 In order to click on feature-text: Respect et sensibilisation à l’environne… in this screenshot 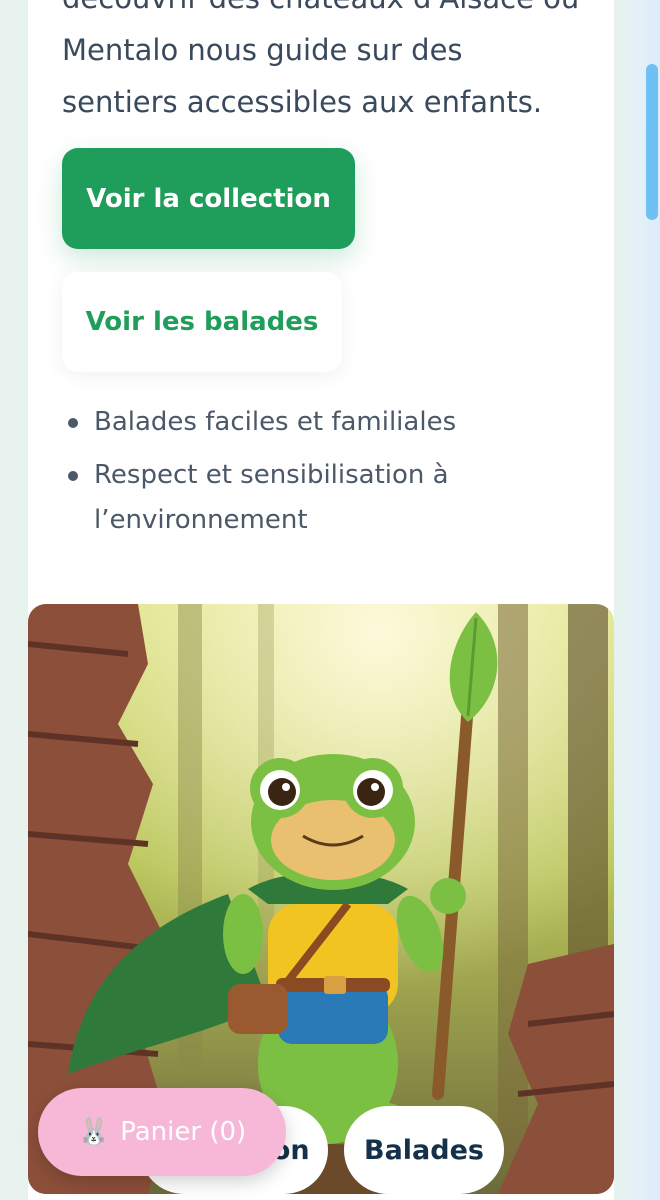, I will do `click(271, 497)`.